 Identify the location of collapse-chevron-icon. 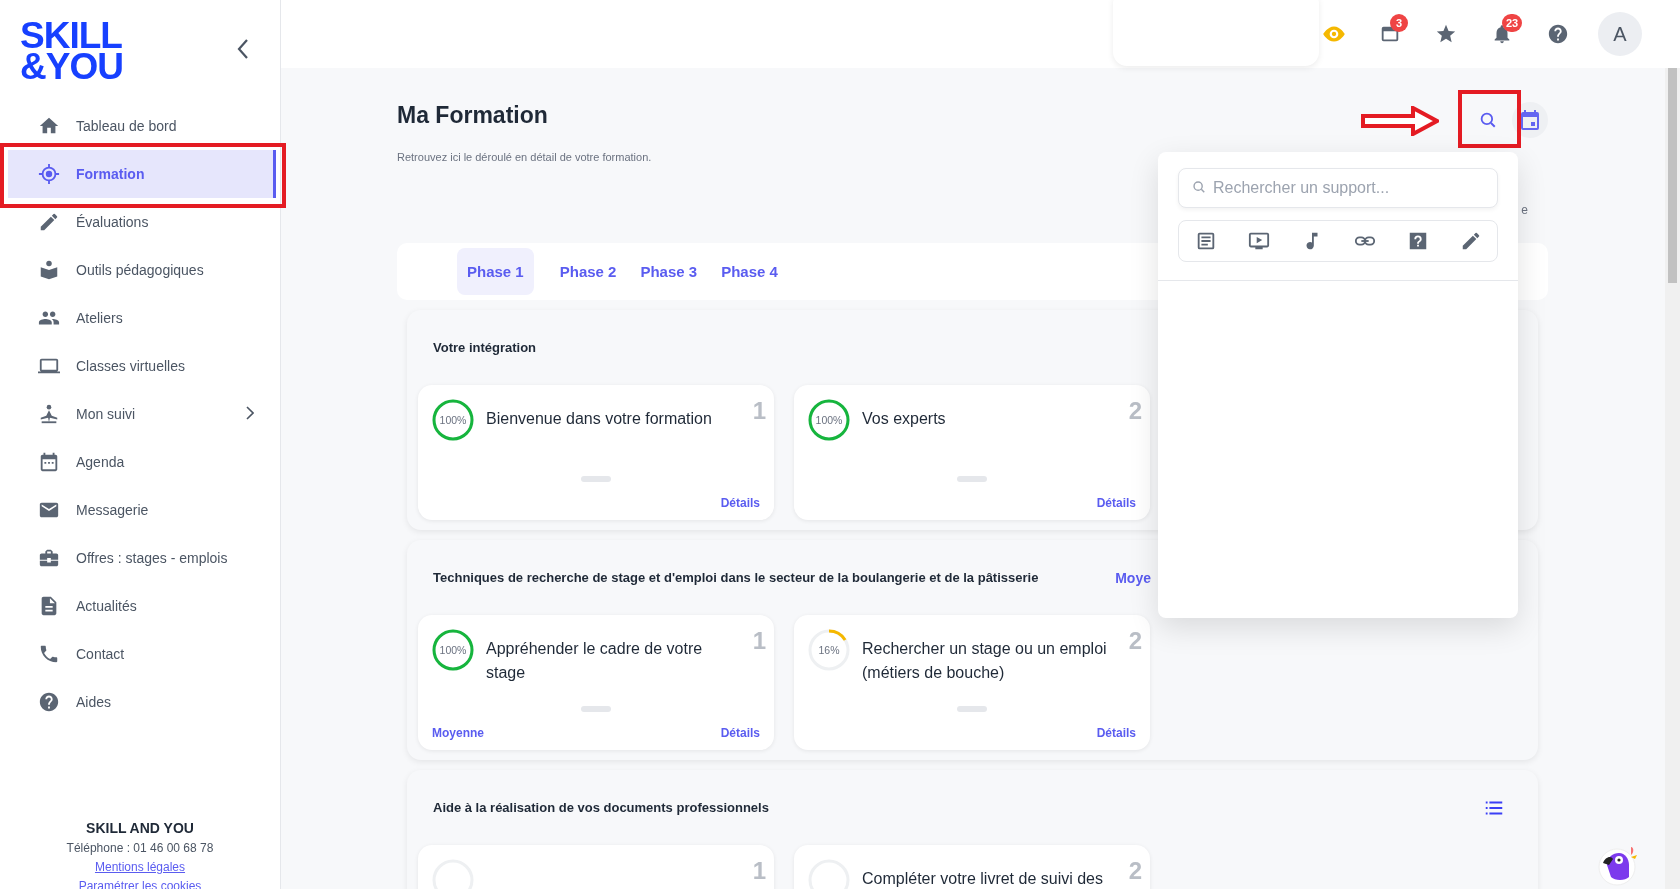
(243, 49).